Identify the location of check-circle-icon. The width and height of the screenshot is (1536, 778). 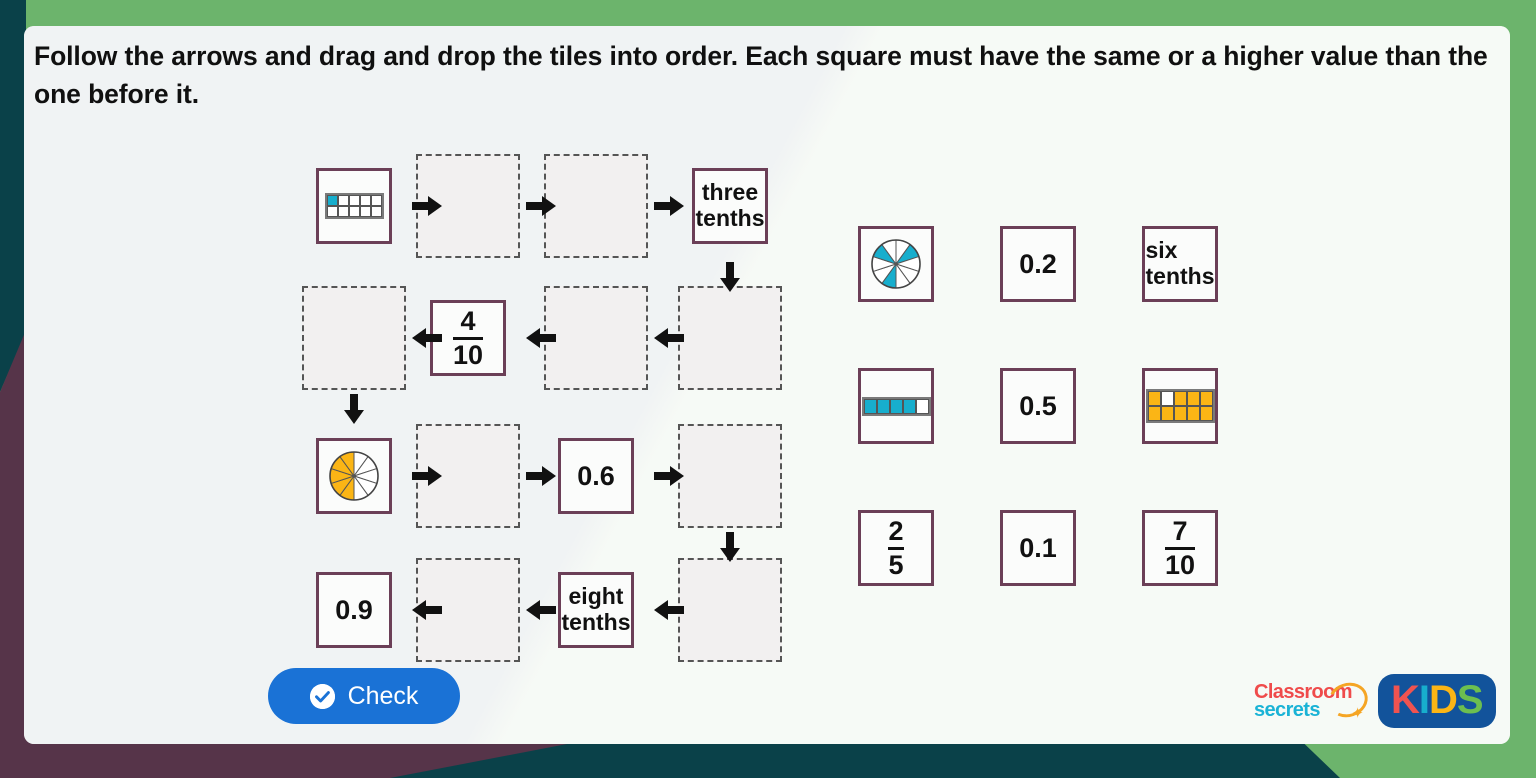
(322, 696).